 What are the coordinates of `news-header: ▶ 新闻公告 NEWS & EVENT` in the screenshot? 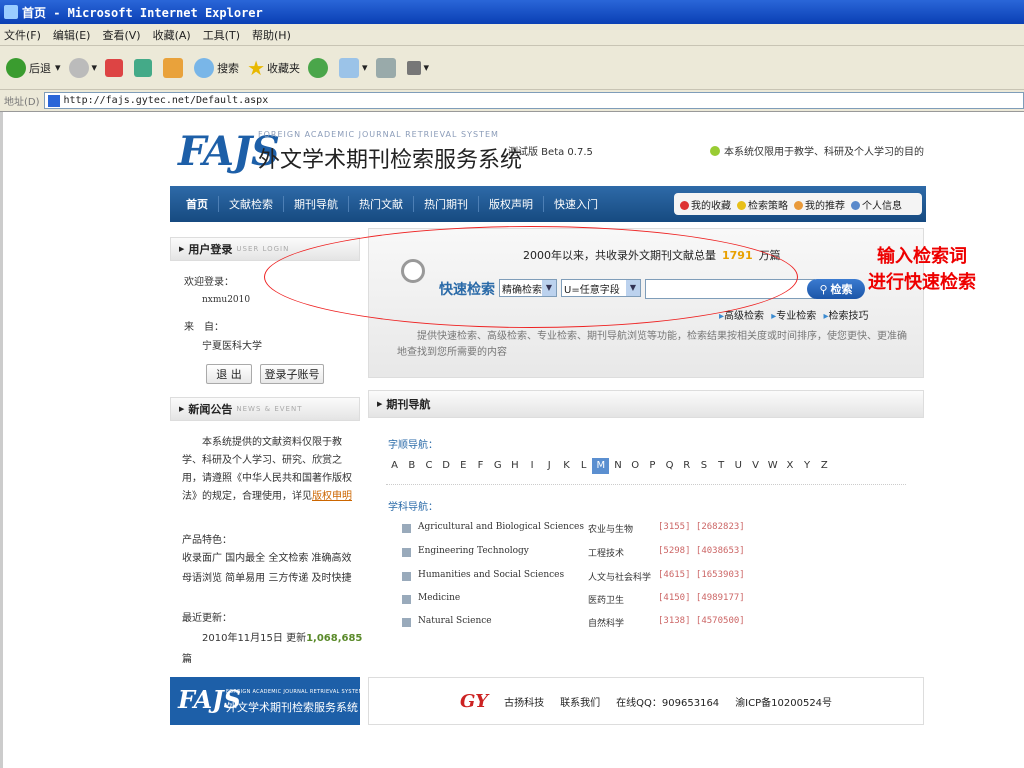 It's located at (265, 409).